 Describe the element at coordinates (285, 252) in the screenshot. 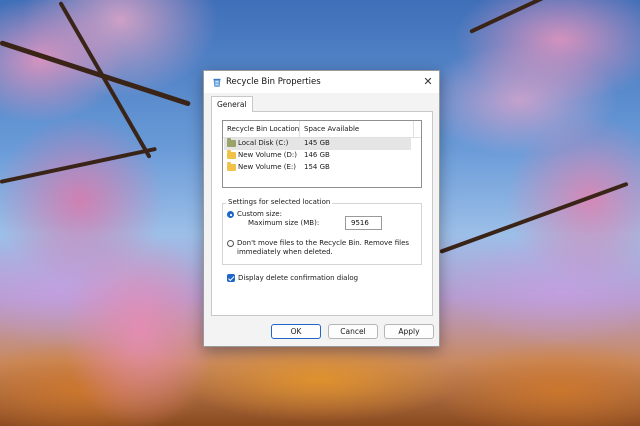

I see `dont-move-label-line2: immediately when deleted.` at that location.